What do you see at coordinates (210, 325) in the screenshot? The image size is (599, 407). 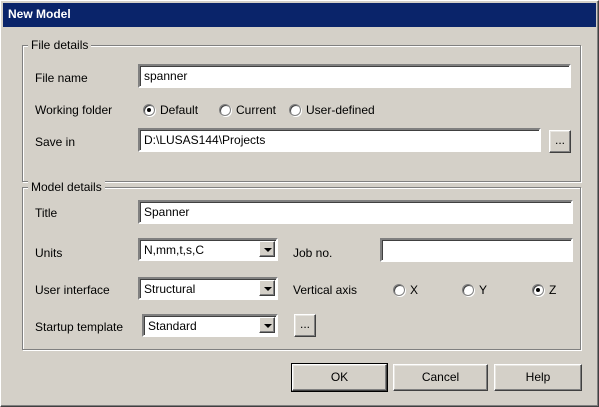 I see `startup-template-combo: Standard` at bounding box center [210, 325].